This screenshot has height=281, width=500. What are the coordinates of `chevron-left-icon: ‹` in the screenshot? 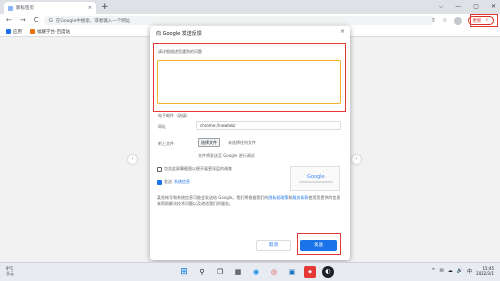 It's located at (132, 159).